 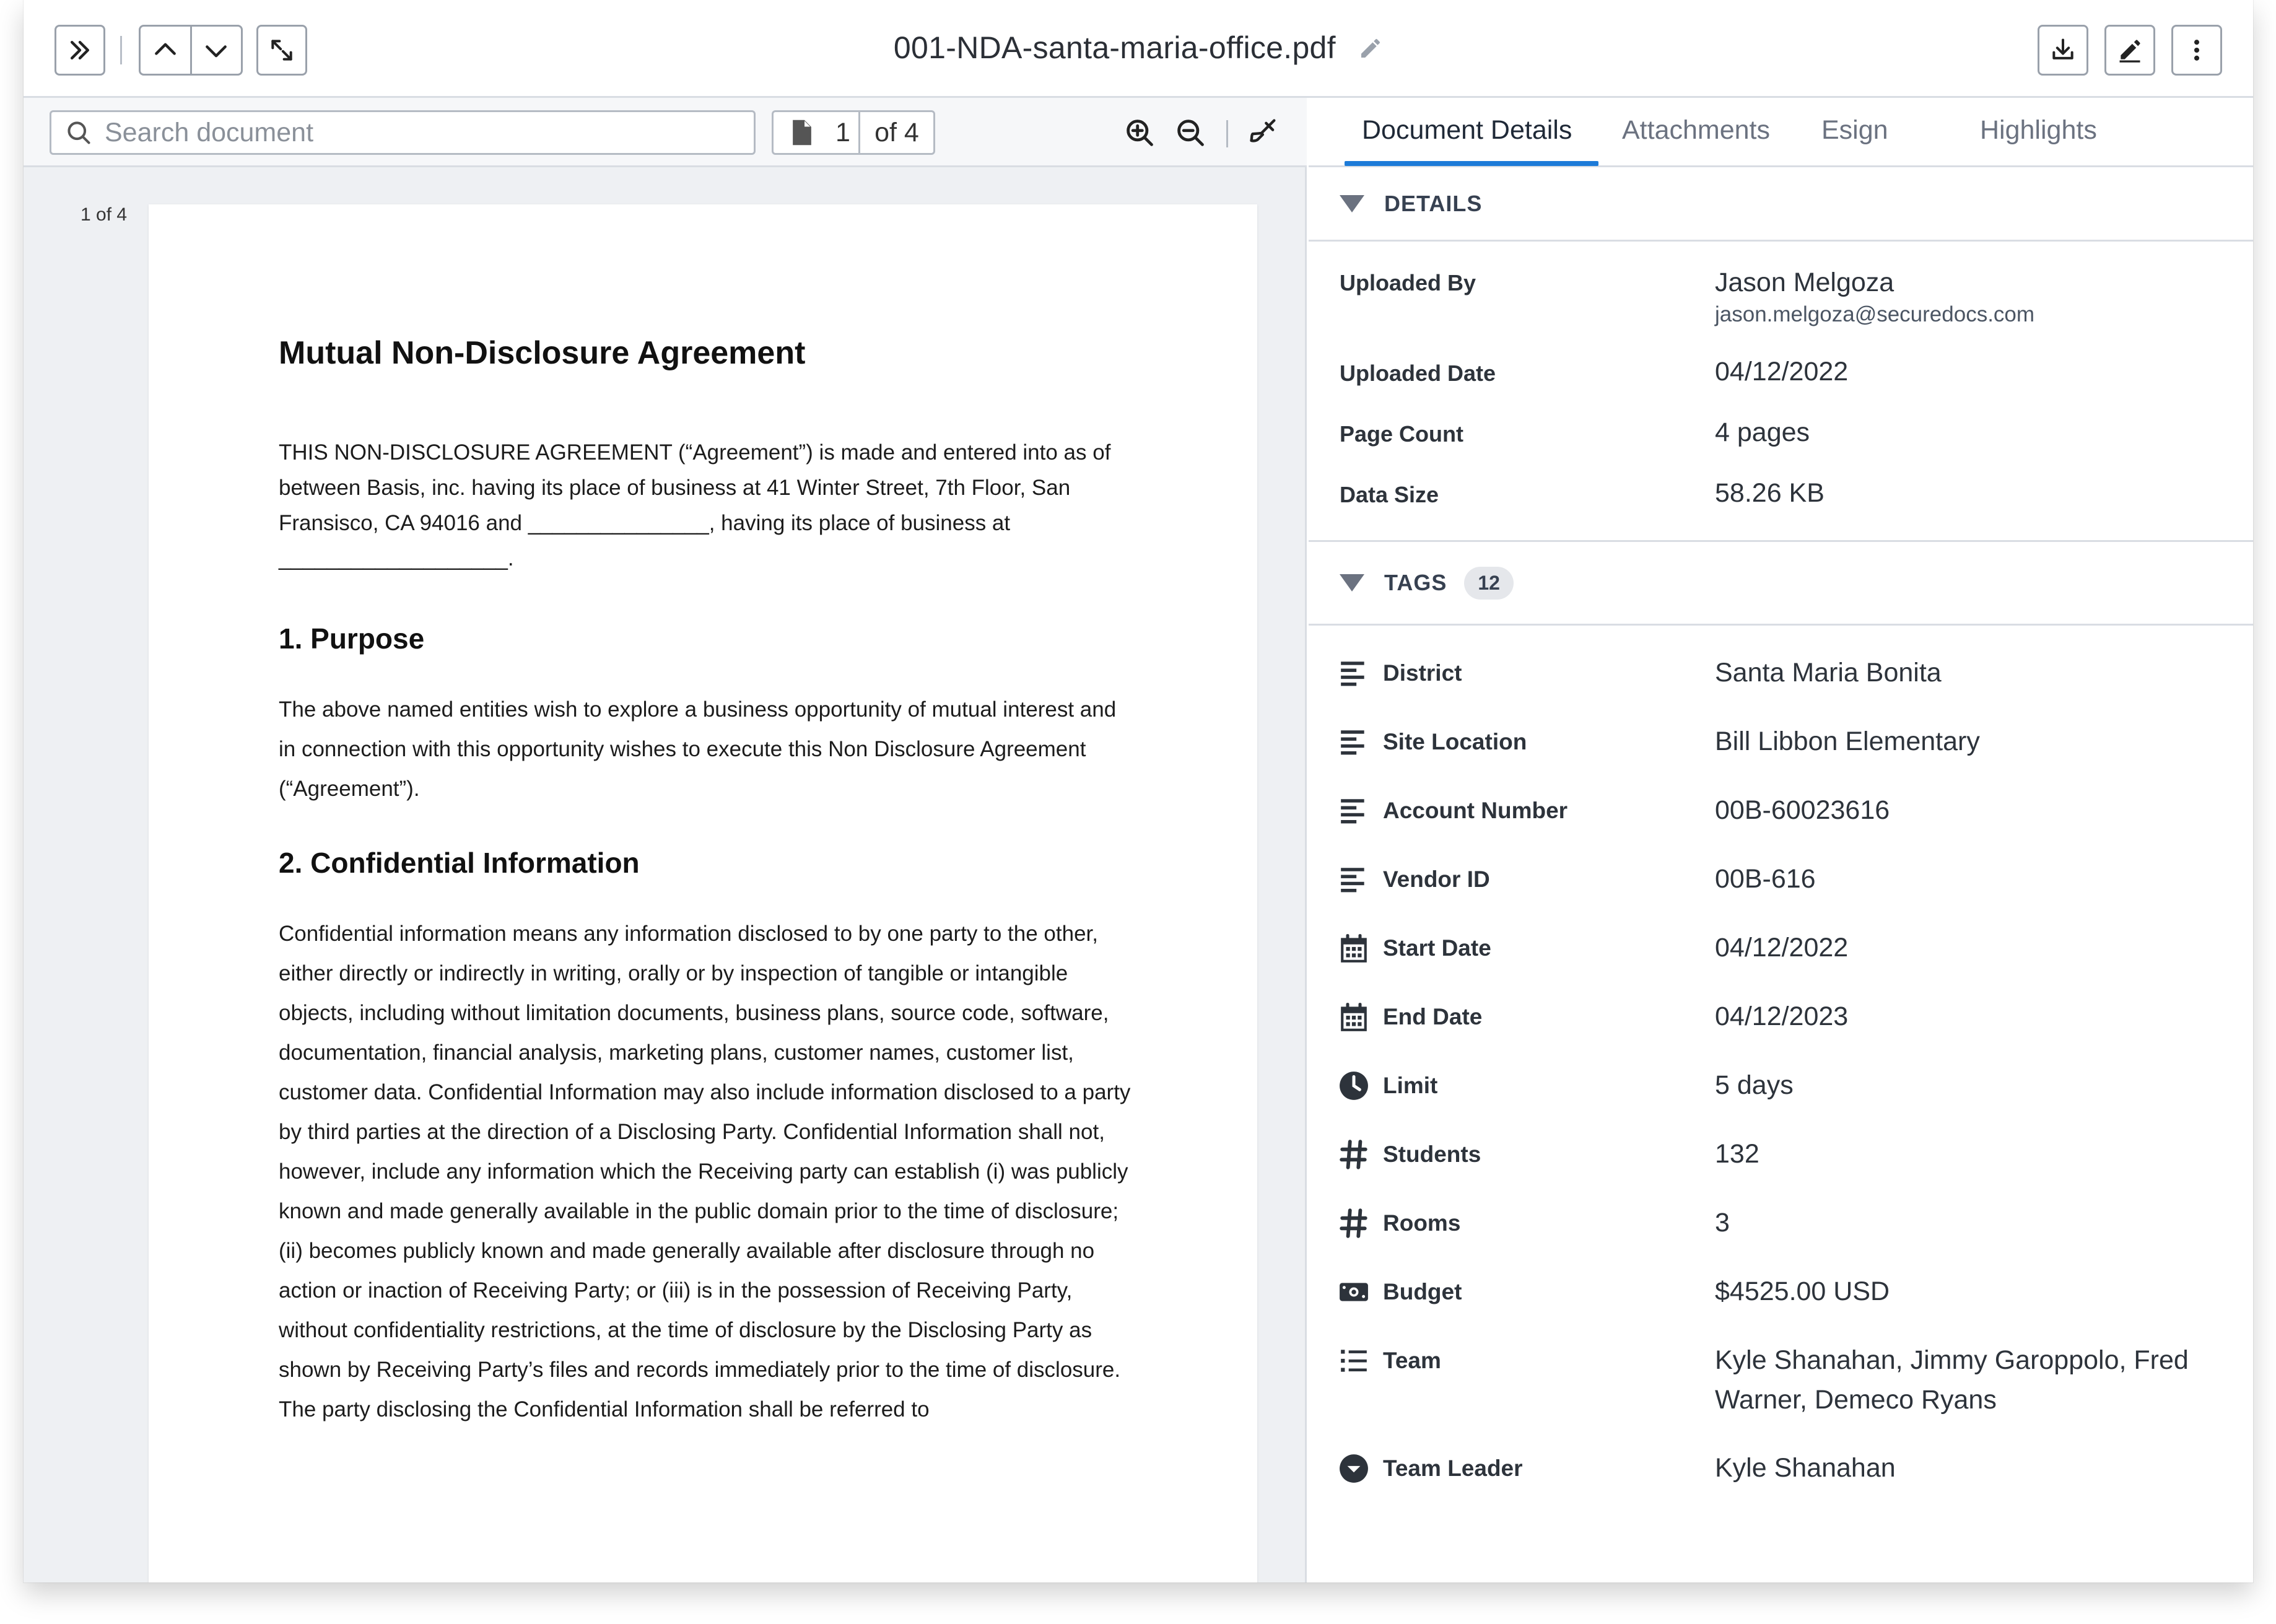 I want to click on active-tab-indicator, so click(x=1471, y=163).